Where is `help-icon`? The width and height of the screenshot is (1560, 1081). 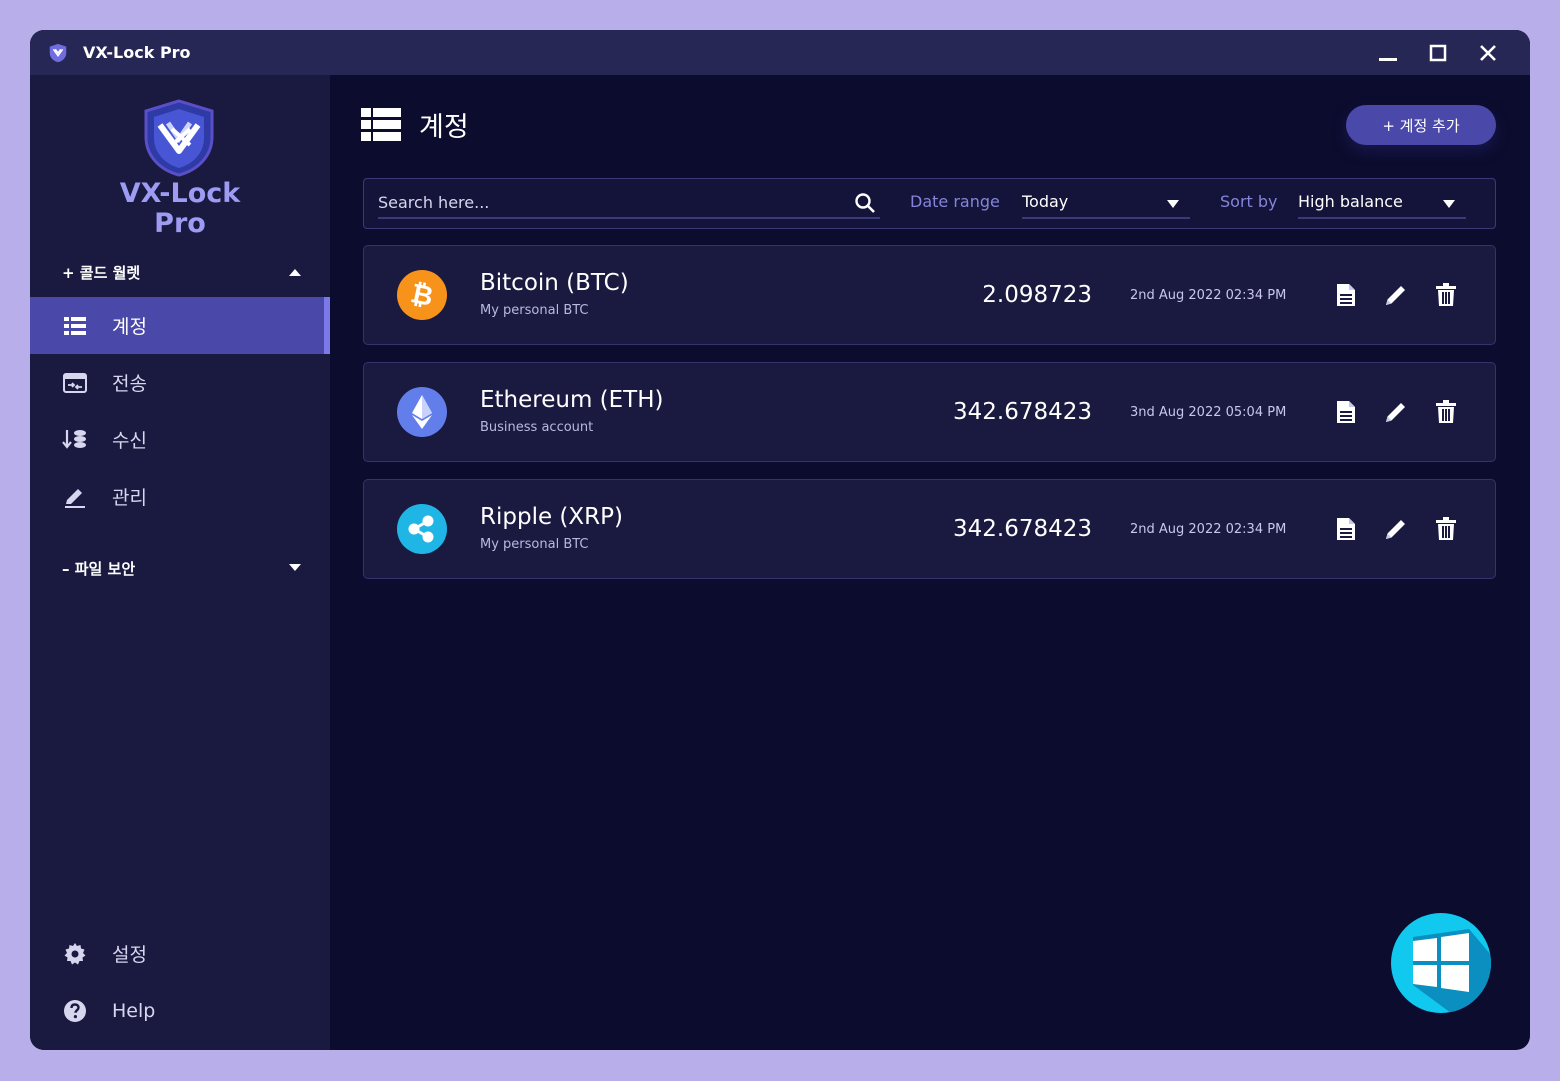
help-icon is located at coordinates (75, 1011).